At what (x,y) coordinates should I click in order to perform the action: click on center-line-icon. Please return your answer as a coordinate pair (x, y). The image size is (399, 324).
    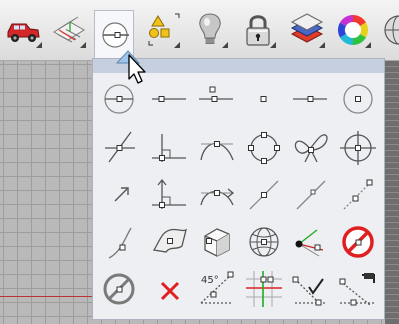
    Looking at the image, I should click on (311, 101).